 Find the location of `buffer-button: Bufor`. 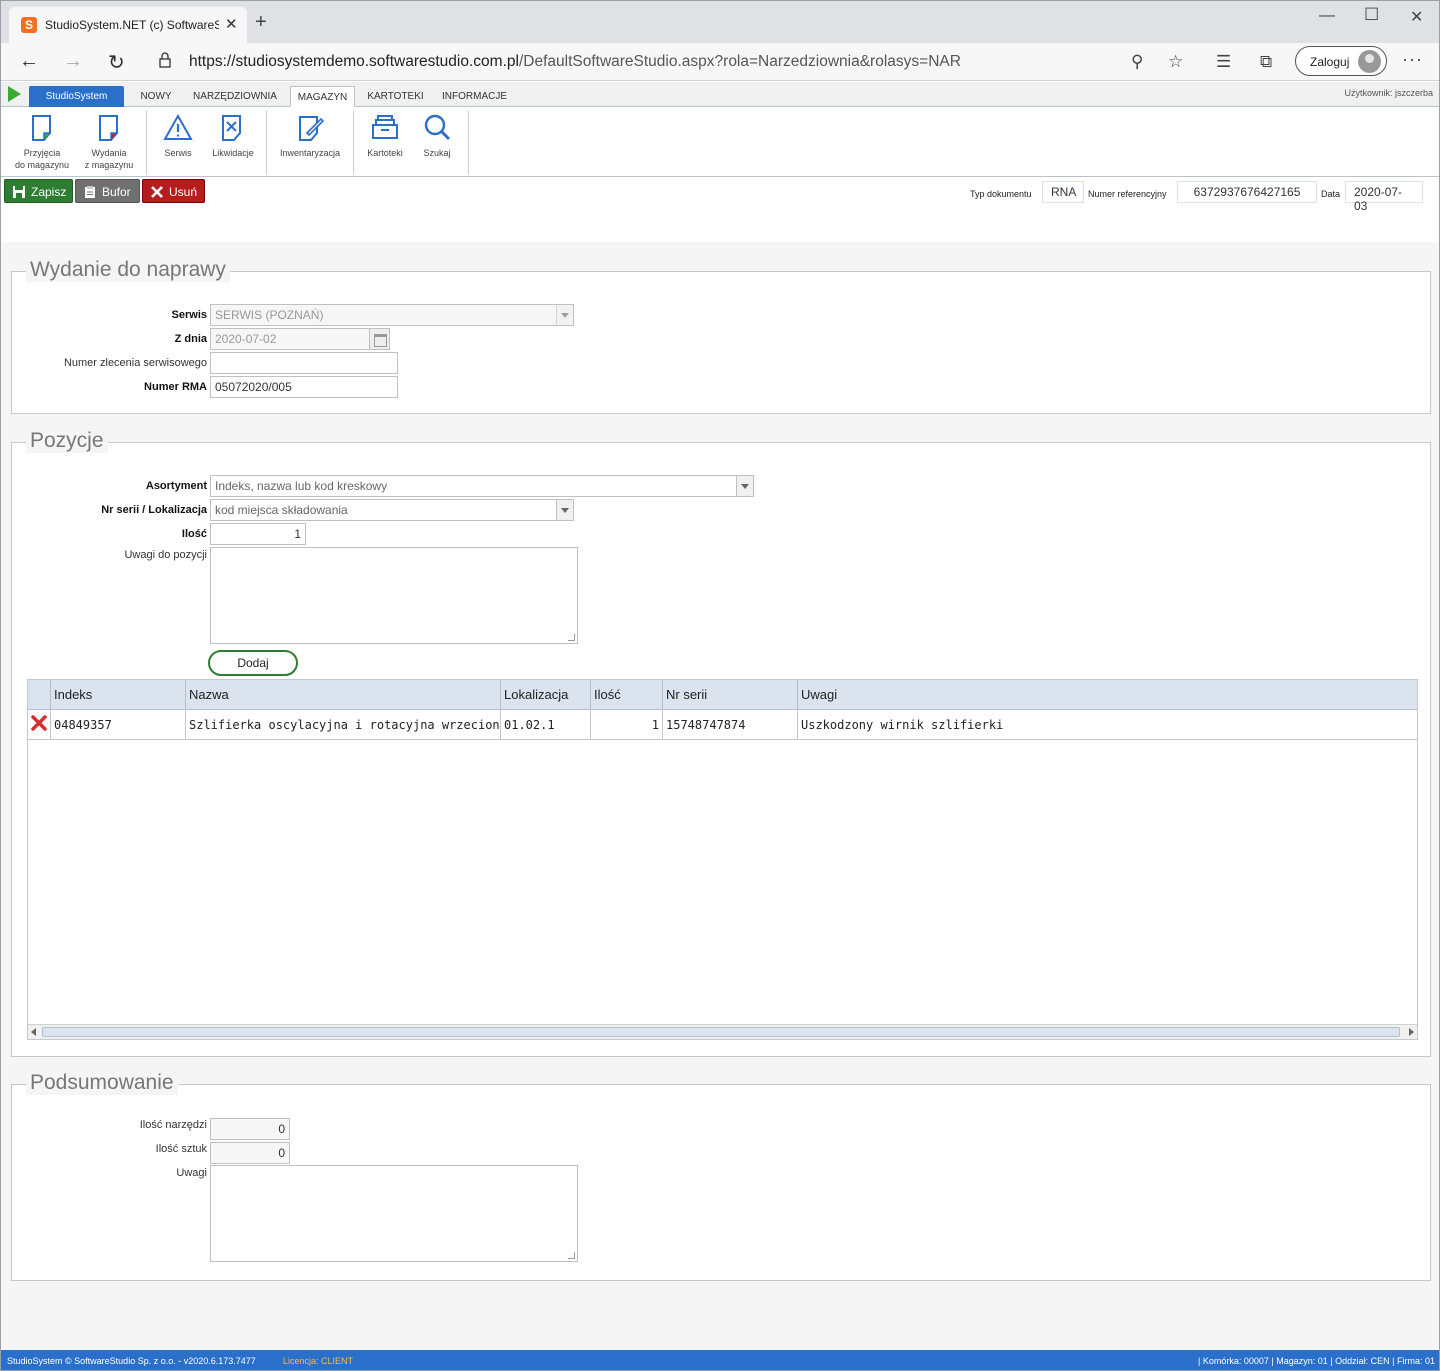

buffer-button: Bufor is located at coordinates (107, 191).